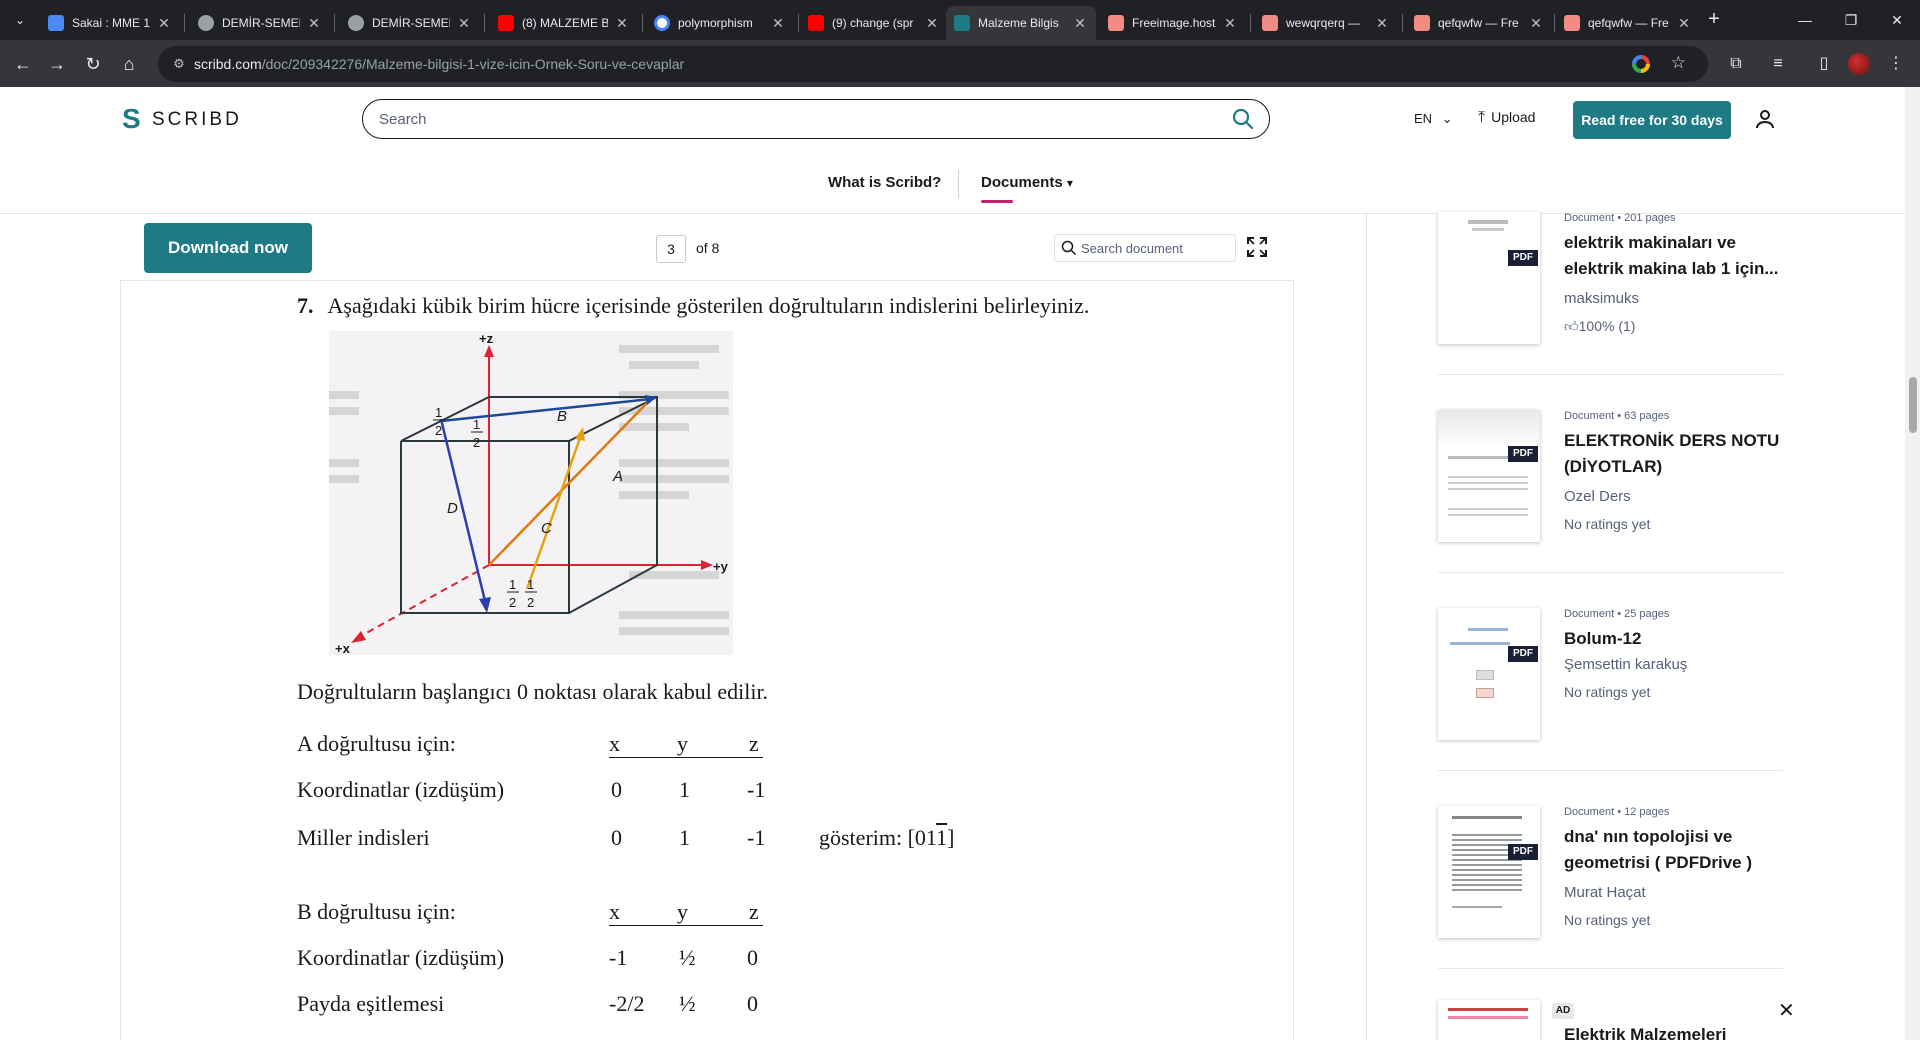  Describe the element at coordinates (1647, 614) in the screenshot. I see `doc-pages: 25 pages` at that location.